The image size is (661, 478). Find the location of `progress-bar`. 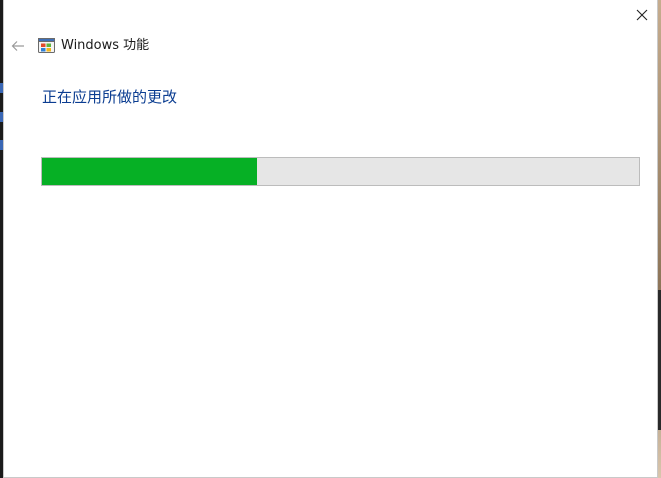

progress-bar is located at coordinates (340, 171).